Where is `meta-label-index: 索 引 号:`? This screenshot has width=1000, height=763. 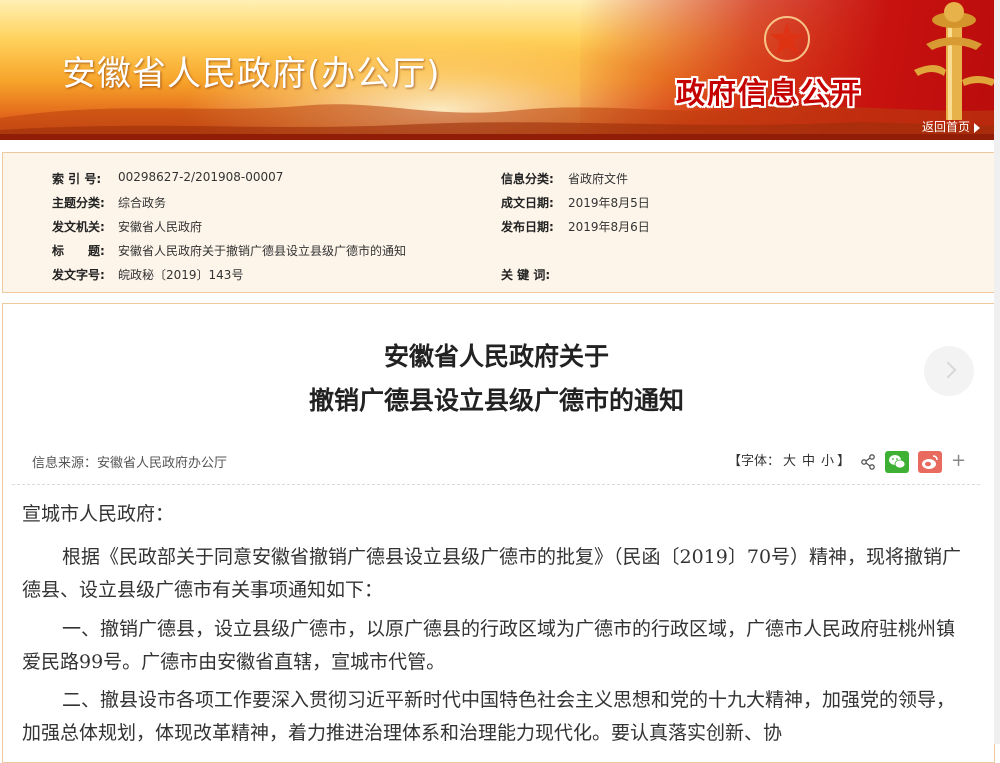
meta-label-index: 索 引 号: is located at coordinates (77, 179).